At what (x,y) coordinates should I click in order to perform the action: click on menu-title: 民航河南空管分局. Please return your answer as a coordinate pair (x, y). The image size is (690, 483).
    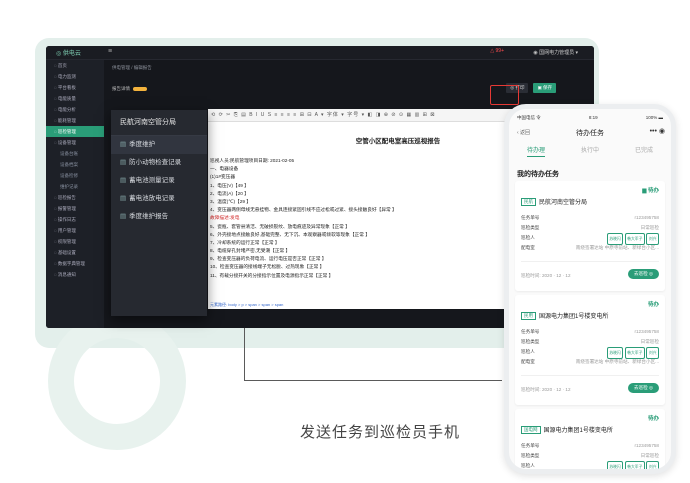
    Looking at the image, I should click on (159, 123).